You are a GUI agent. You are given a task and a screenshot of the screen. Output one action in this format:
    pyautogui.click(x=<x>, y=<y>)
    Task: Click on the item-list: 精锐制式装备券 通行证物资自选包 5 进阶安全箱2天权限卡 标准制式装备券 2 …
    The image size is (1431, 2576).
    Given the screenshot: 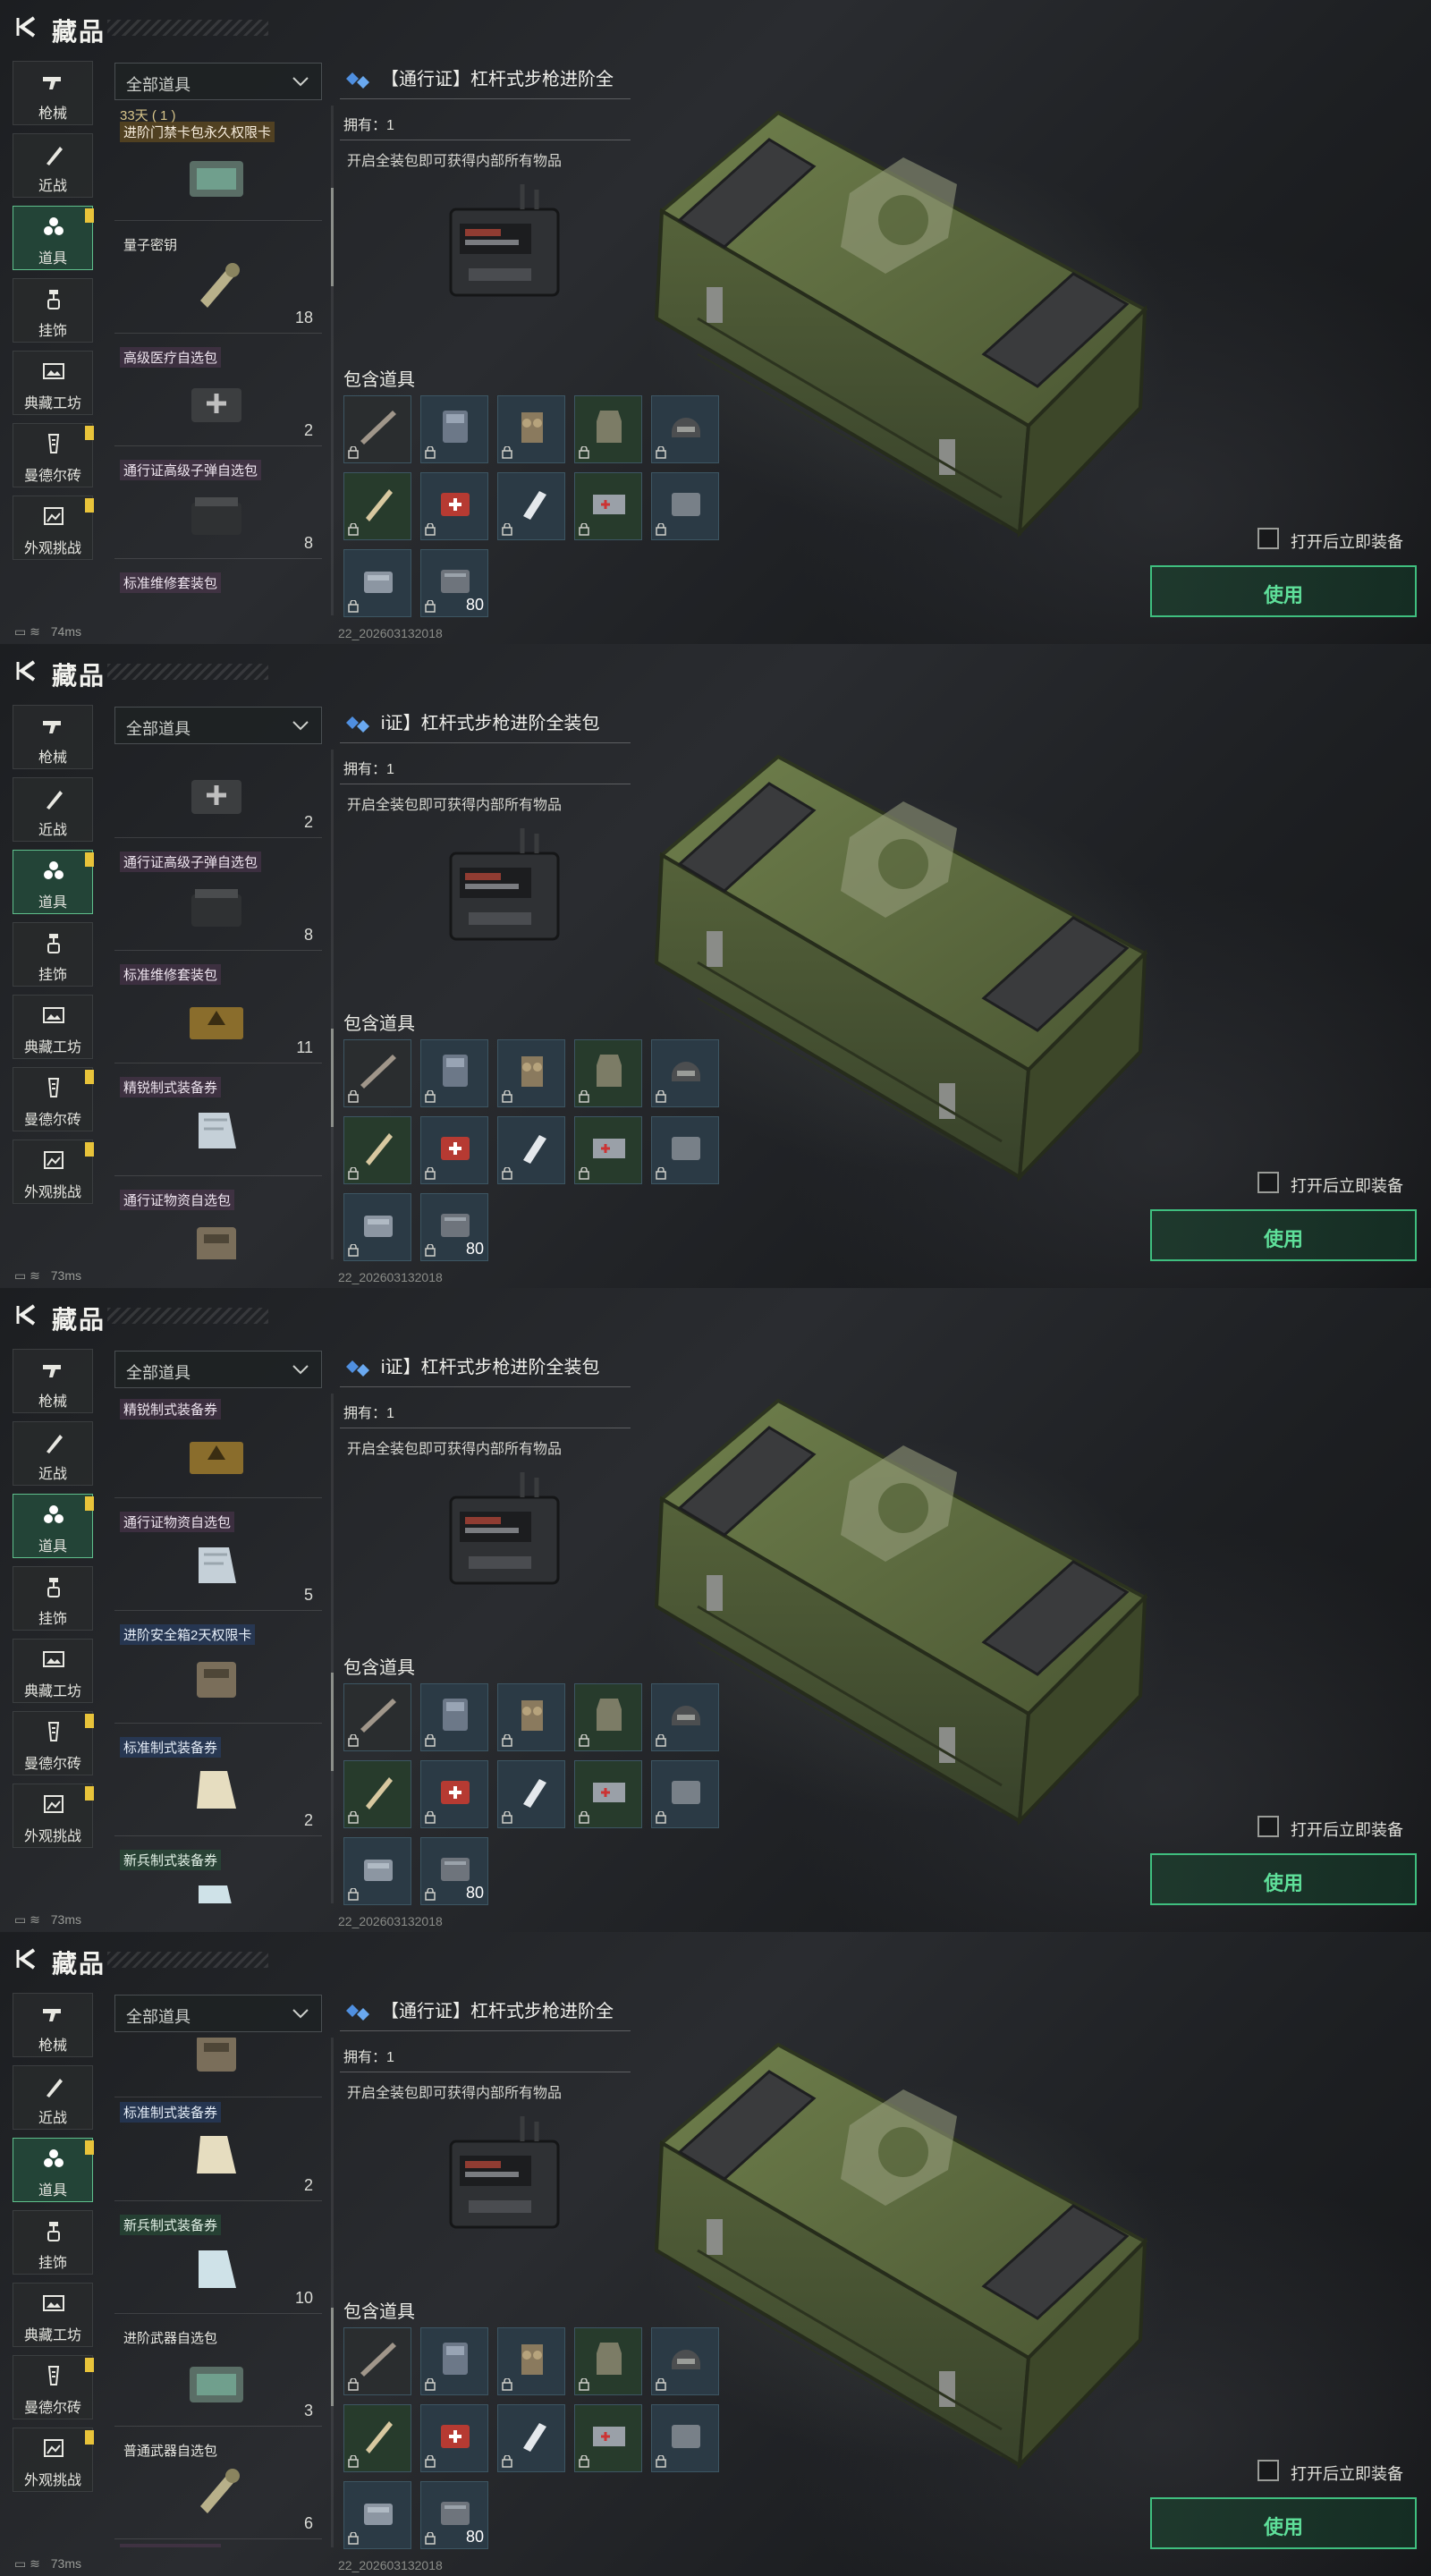 What is the action you would take?
    pyautogui.click(x=218, y=1648)
    